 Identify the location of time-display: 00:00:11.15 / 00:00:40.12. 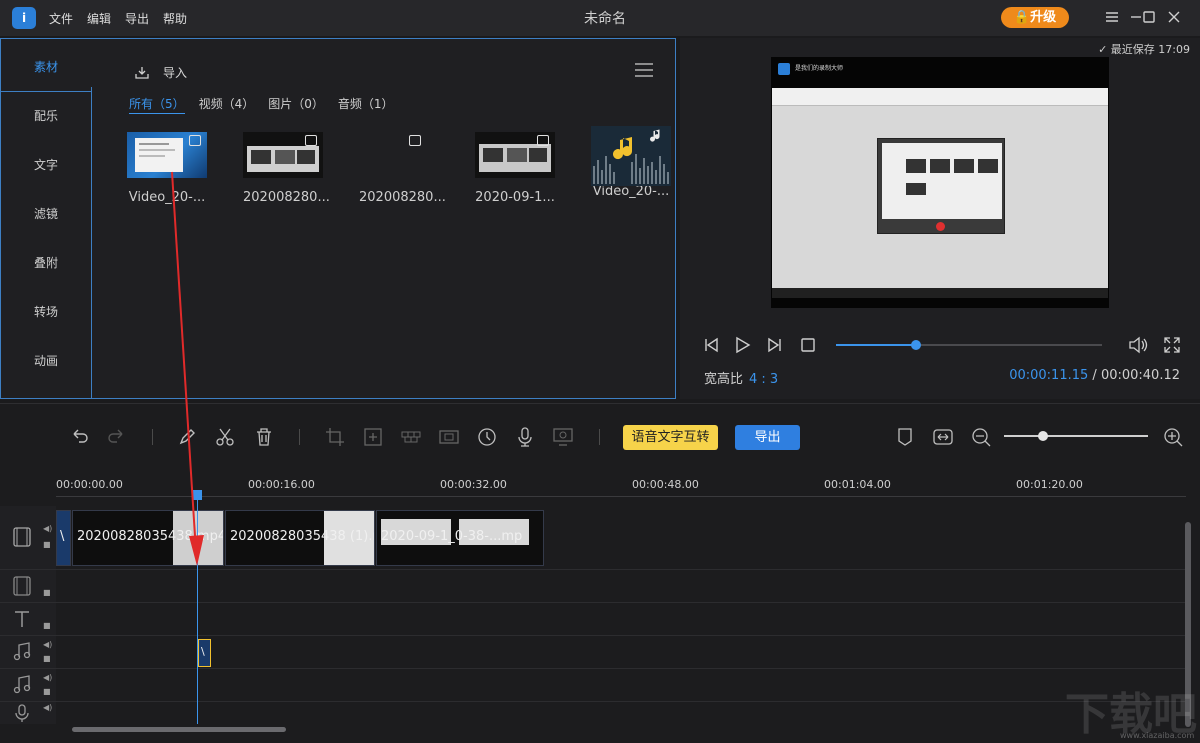
(1094, 375).